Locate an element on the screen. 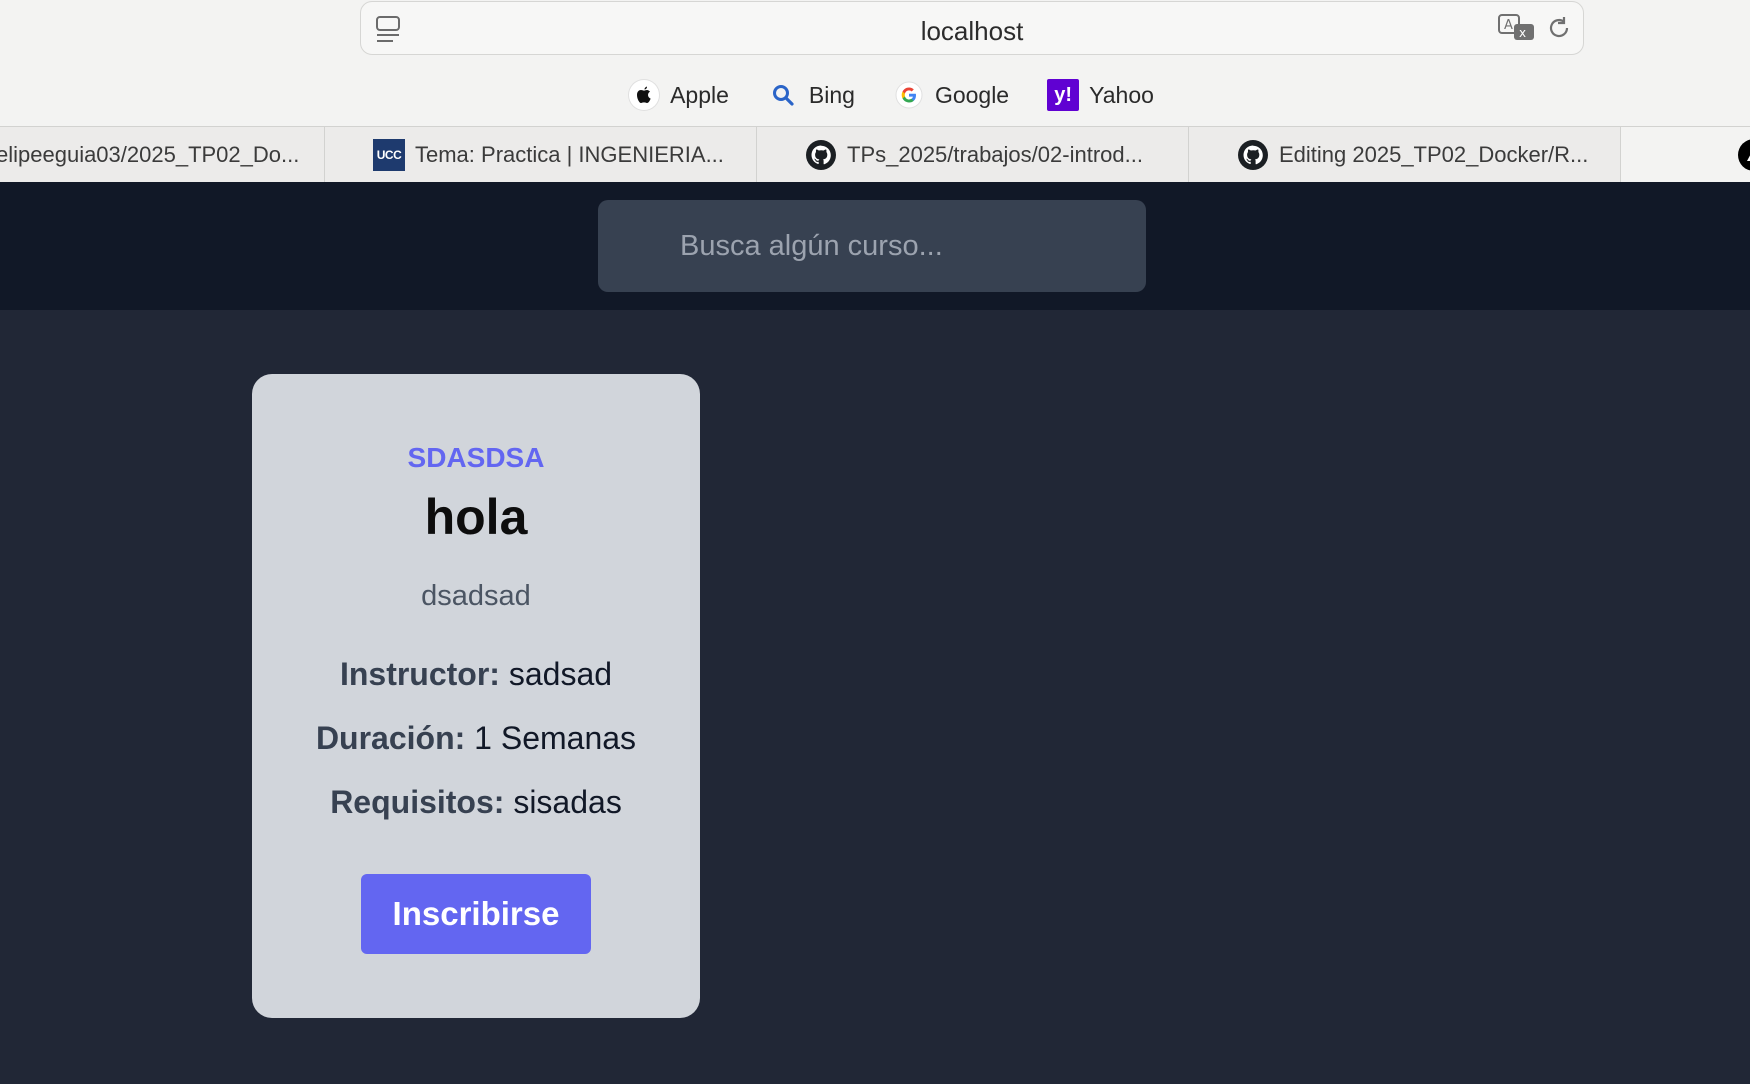  top-navbar is located at coordinates (875, 246).